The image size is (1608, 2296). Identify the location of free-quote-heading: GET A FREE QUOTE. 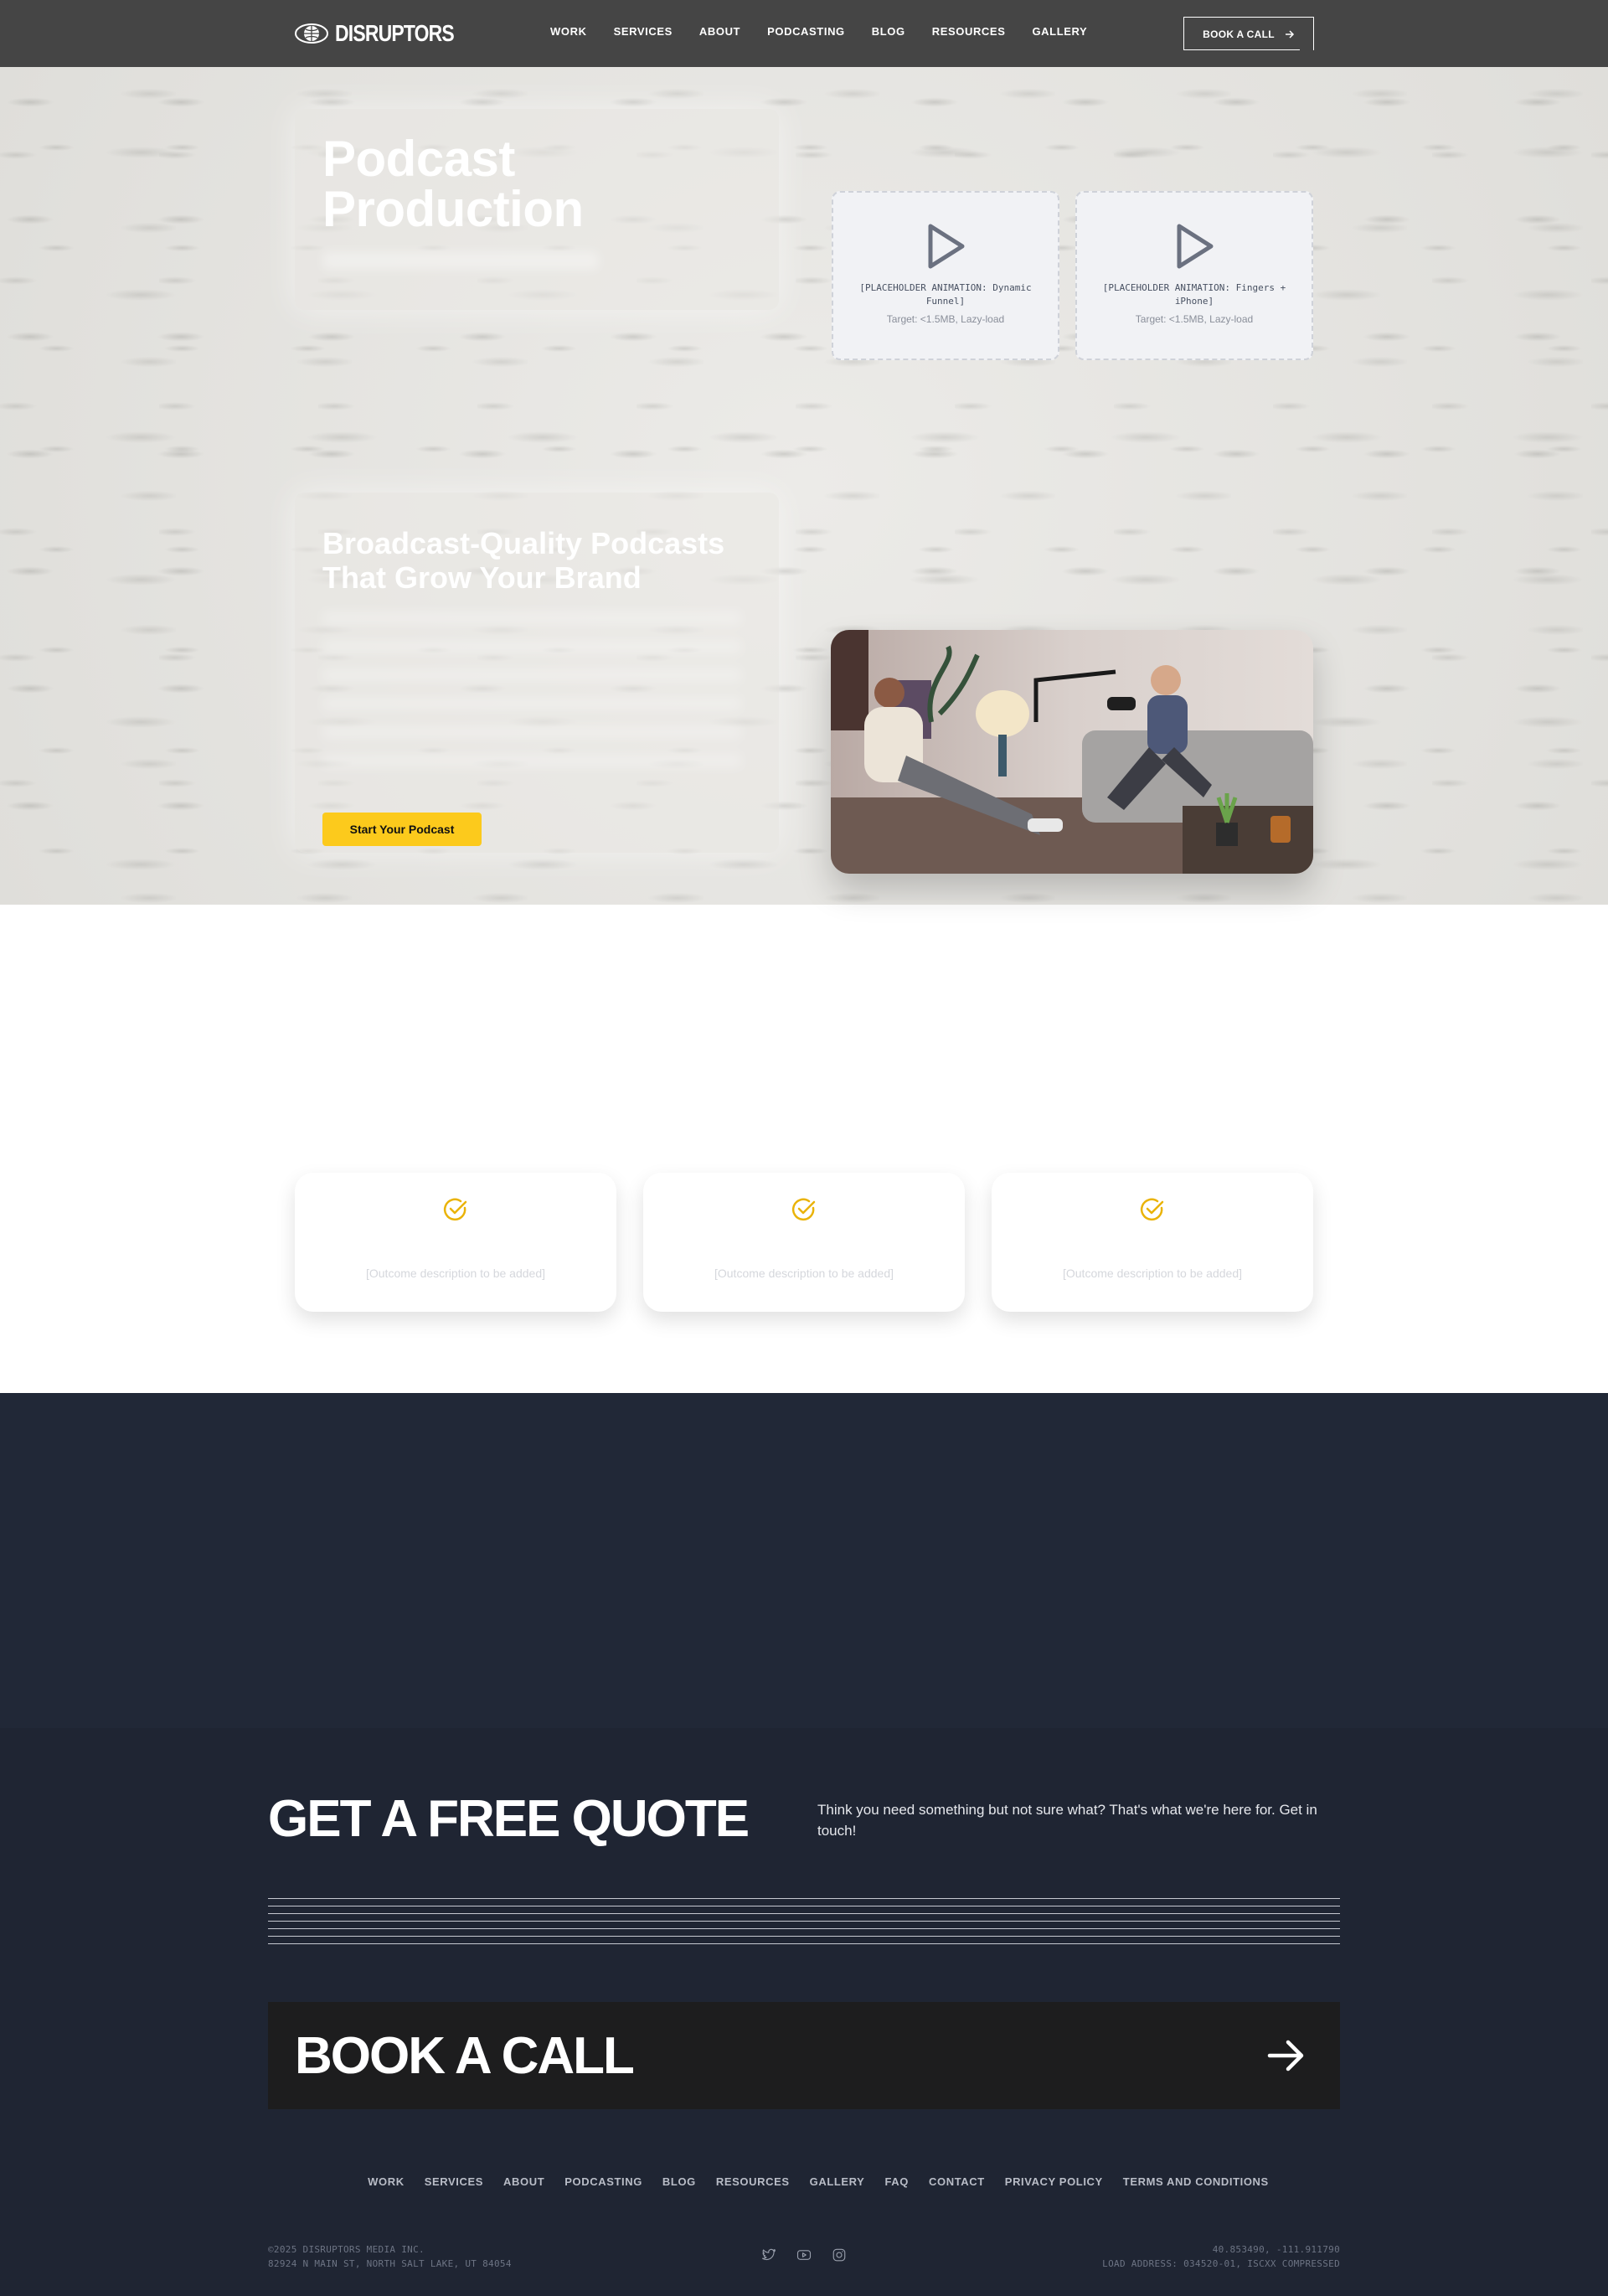
(509, 1819).